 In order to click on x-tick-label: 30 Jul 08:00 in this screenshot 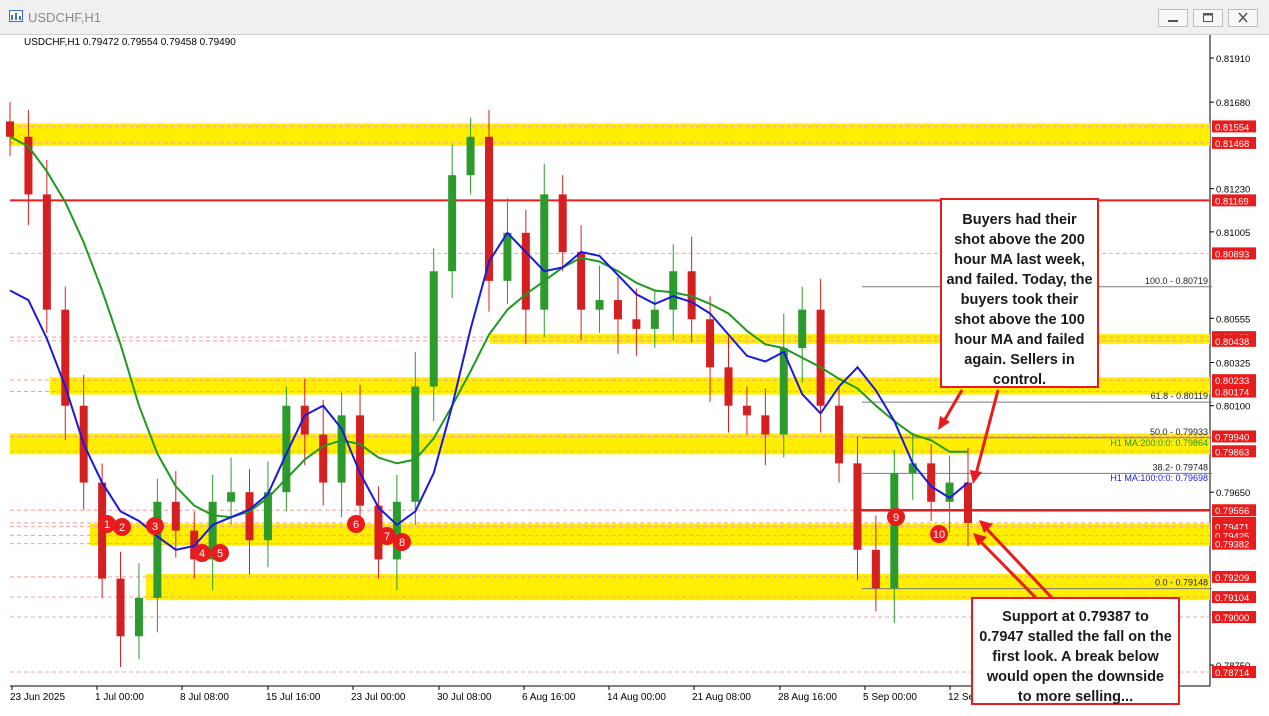, I will do `click(464, 697)`.